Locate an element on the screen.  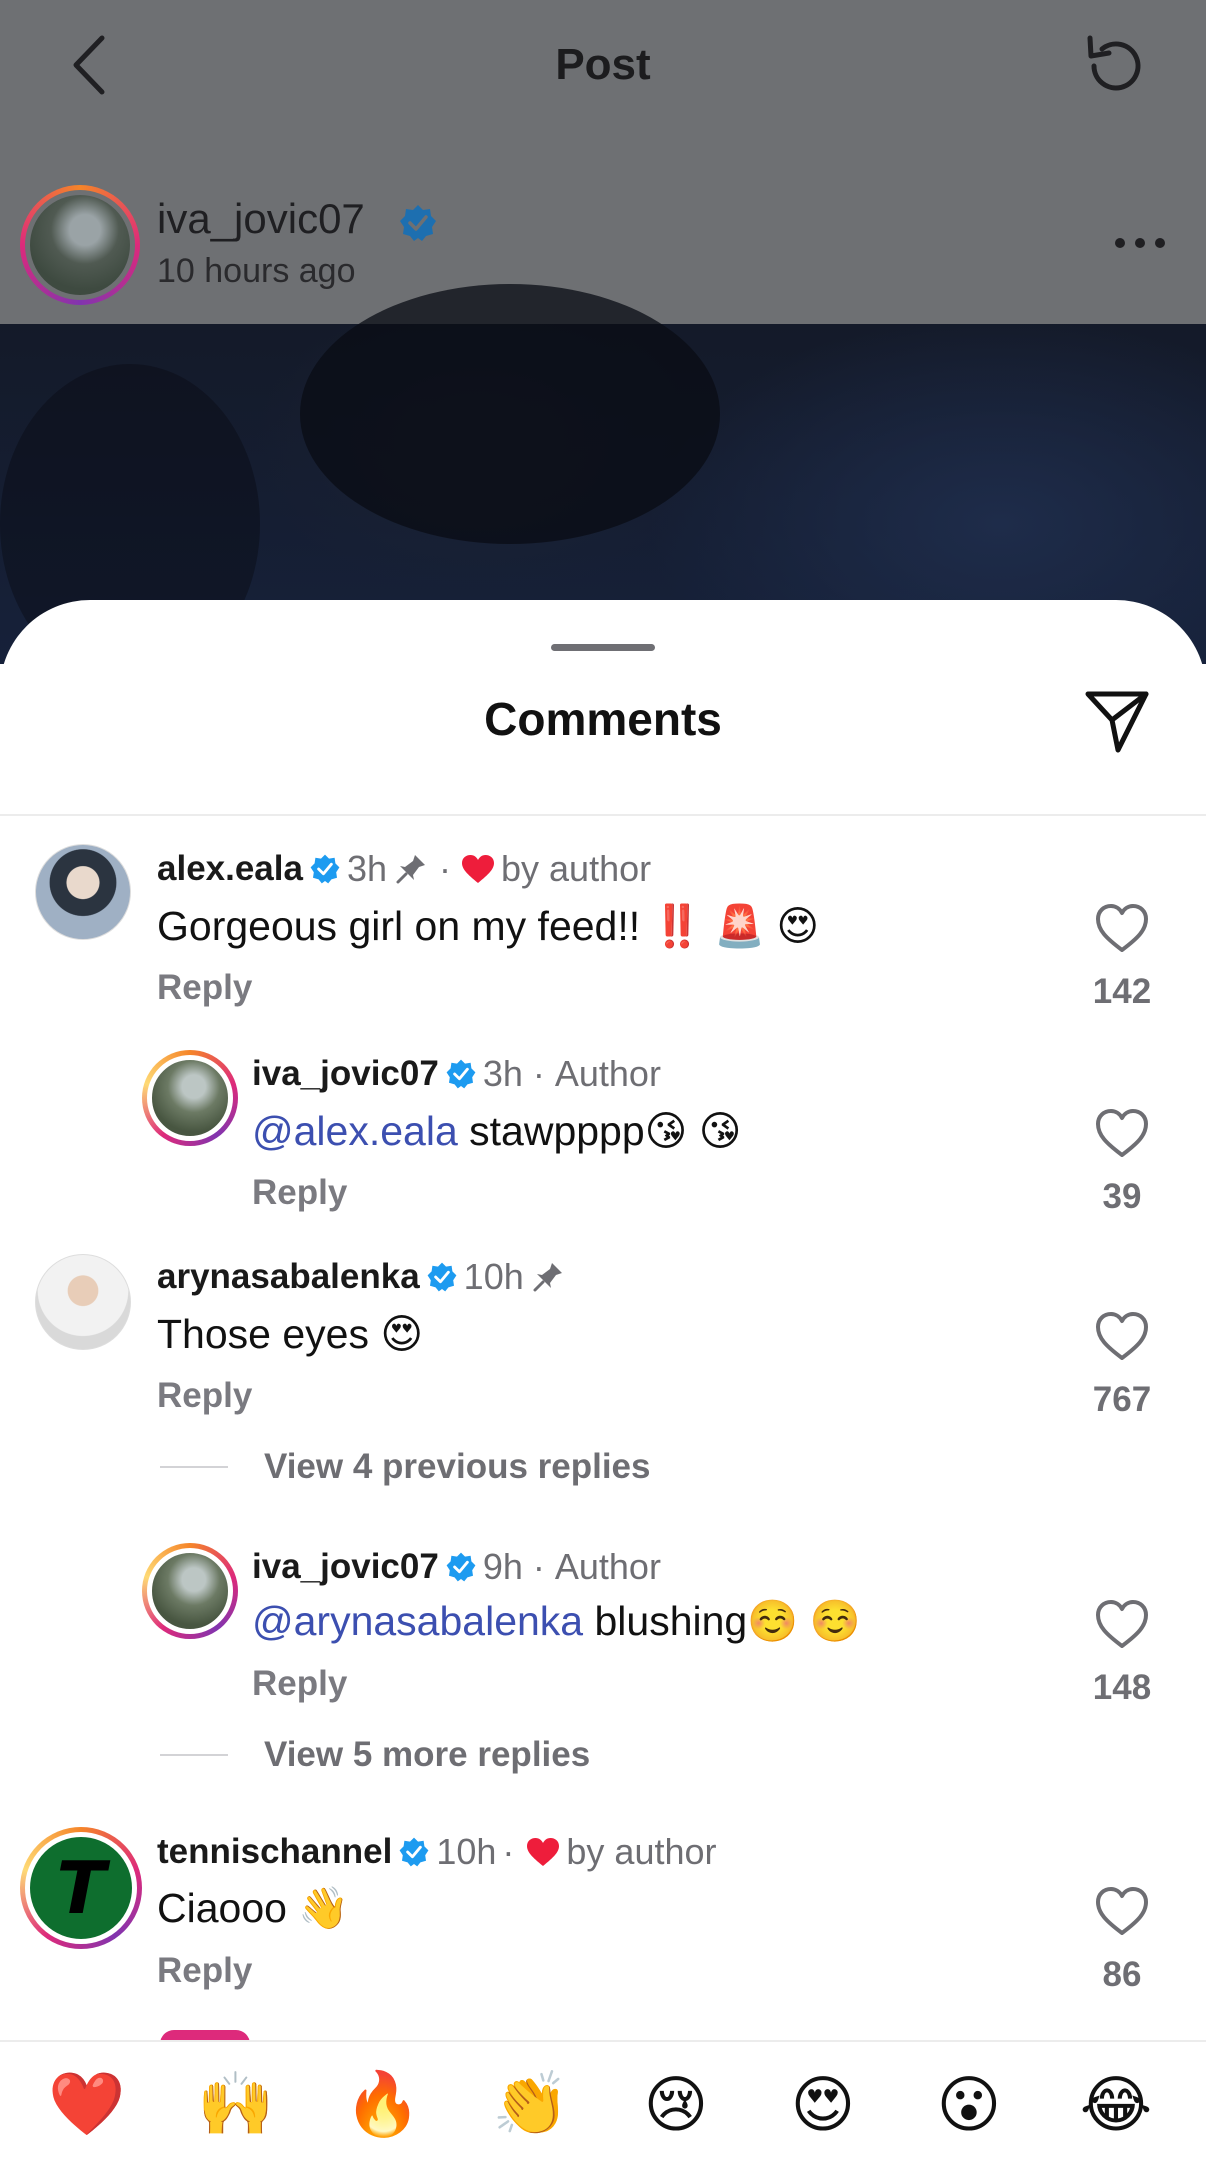
emoji-heart-eyes-button: 😍 is located at coordinates (823, 2104).